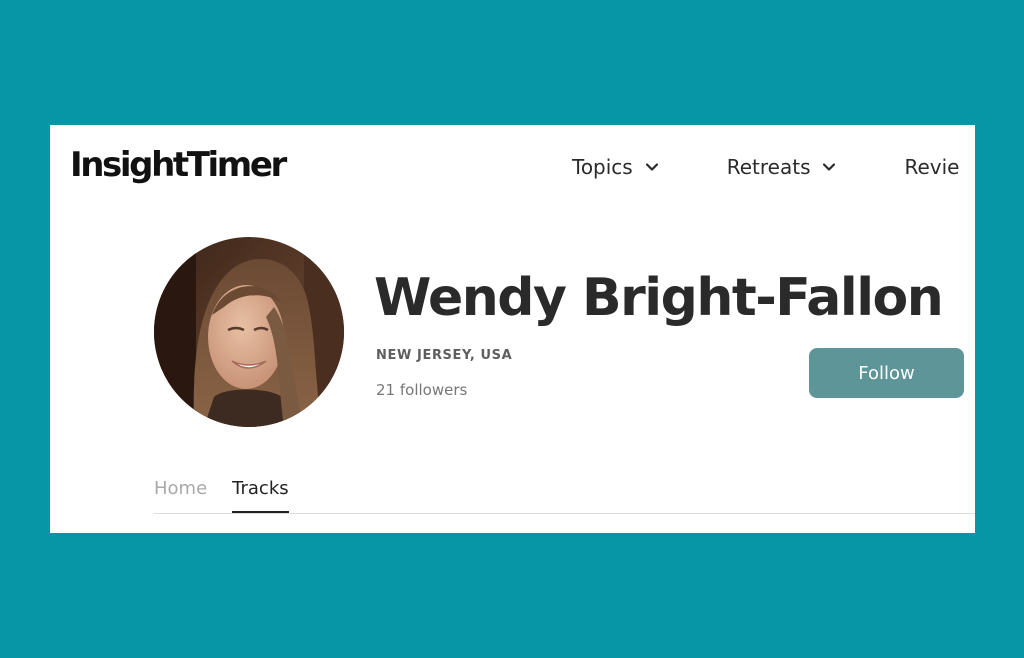  Describe the element at coordinates (444, 355) in the screenshot. I see `profile-location: NEW JERSEY, USA` at that location.